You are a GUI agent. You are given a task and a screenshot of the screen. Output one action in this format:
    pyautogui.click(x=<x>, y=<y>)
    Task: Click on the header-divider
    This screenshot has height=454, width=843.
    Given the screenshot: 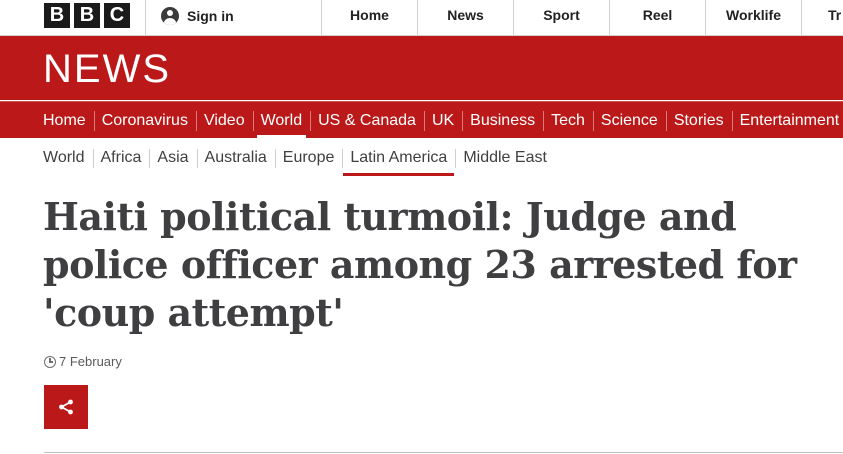 What is the action you would take?
    pyautogui.click(x=145, y=17)
    